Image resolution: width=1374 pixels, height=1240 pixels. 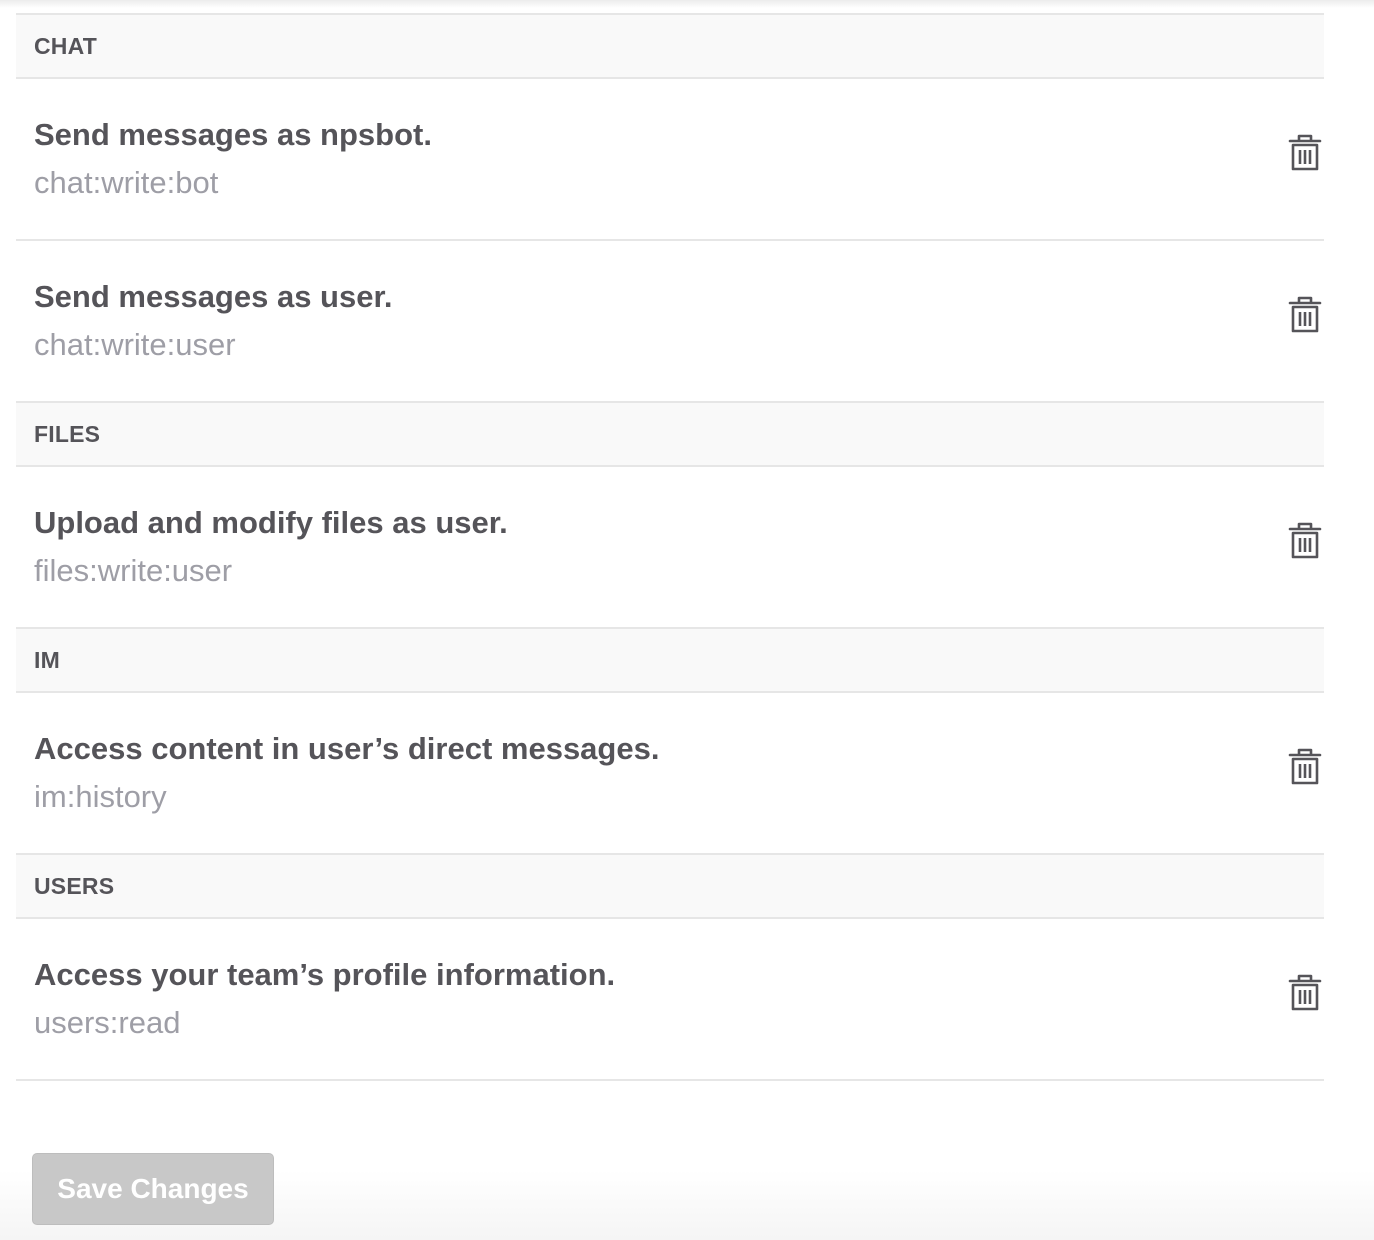 What do you see at coordinates (100, 796) in the screenshot?
I see `scope-code: im:history` at bounding box center [100, 796].